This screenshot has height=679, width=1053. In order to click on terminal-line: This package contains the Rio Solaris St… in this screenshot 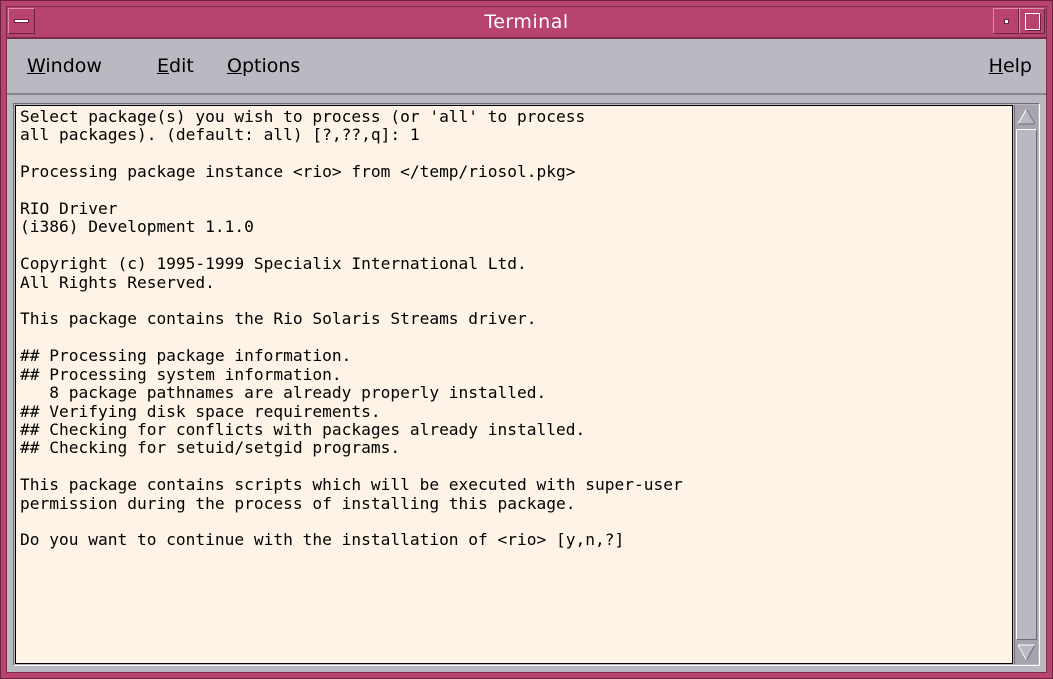, I will do `click(278, 319)`.